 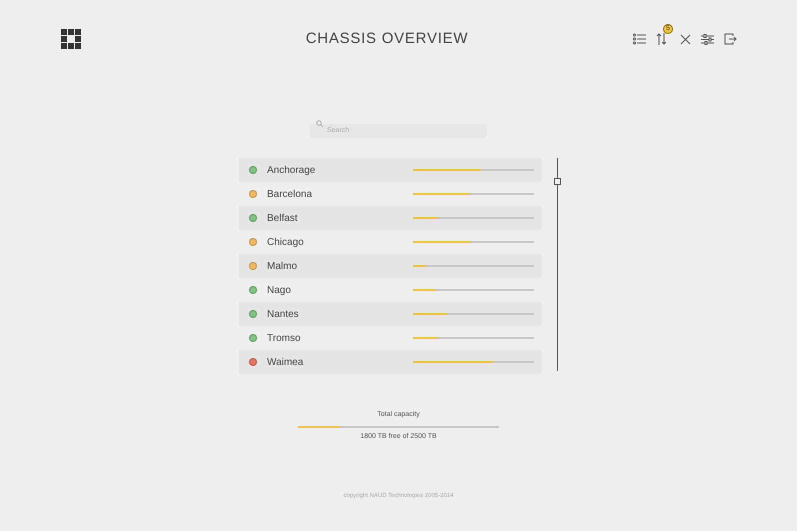 I want to click on logout-icon, so click(x=730, y=39).